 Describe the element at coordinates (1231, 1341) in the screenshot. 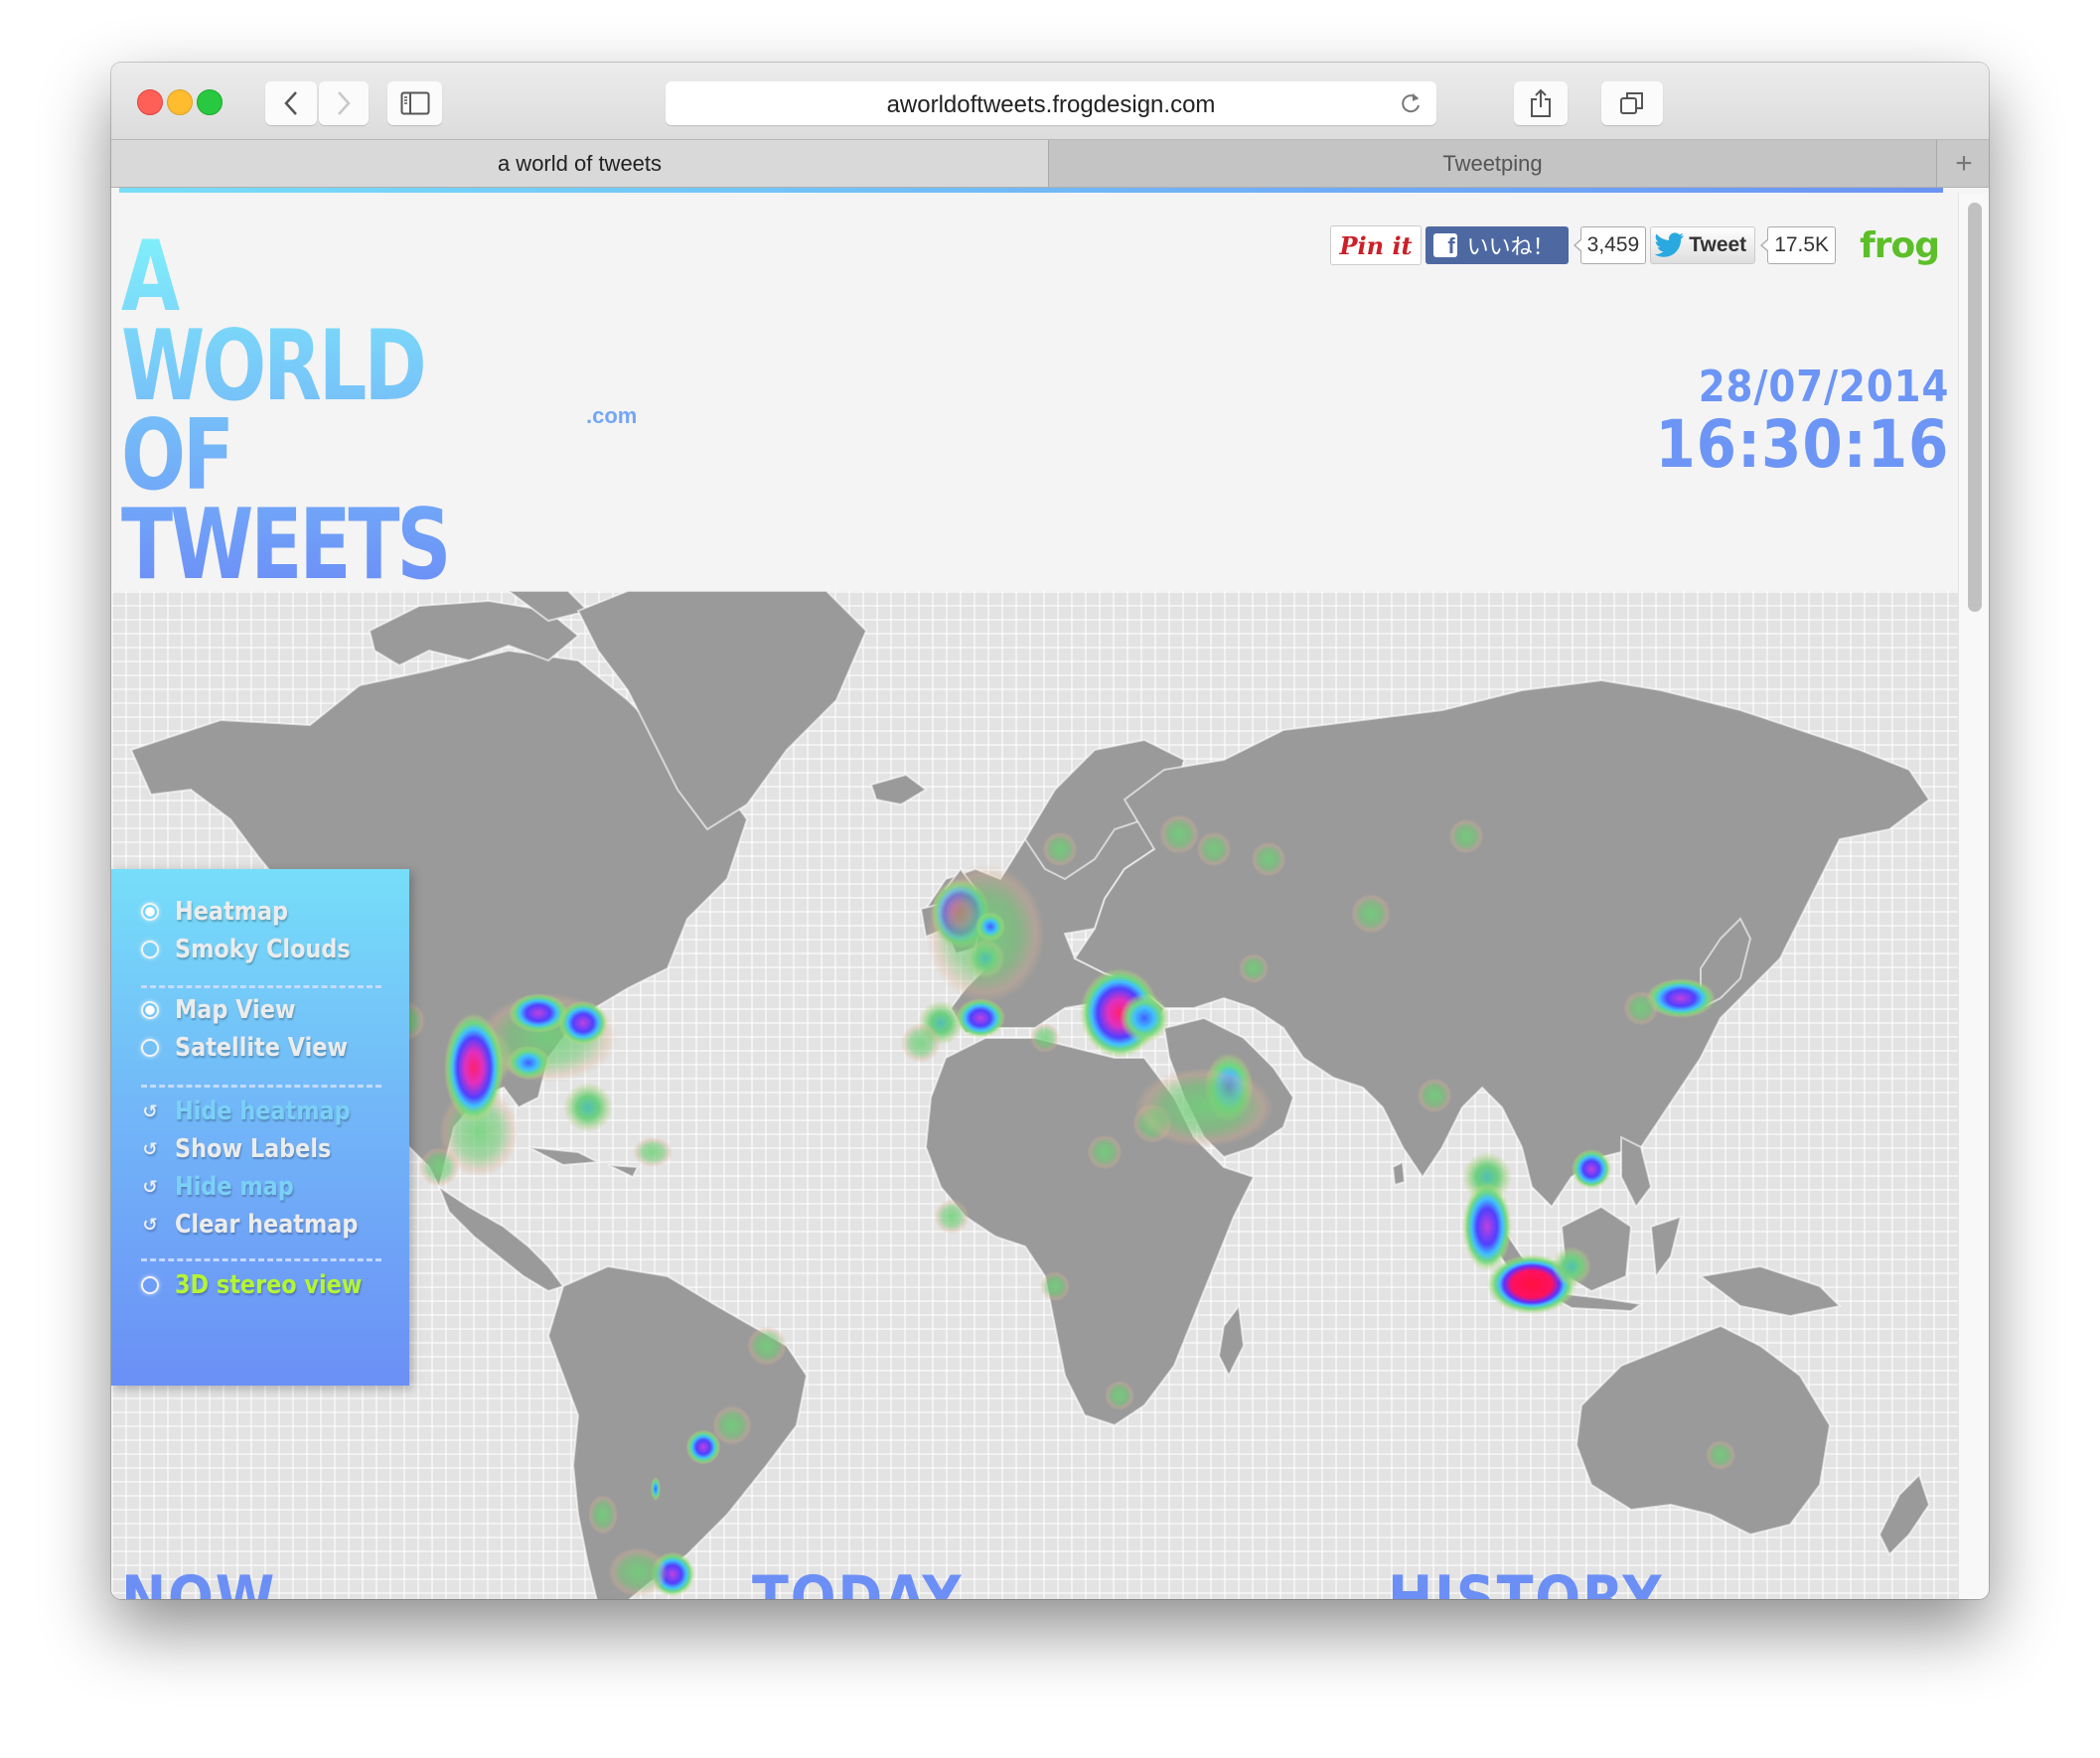

I see `land-madagascar` at that location.